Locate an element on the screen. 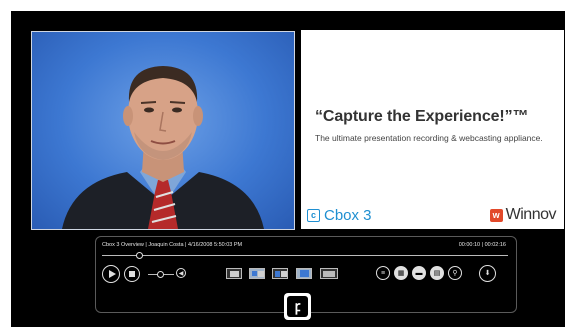  layout-slide-large-button is located at coordinates (329, 273).